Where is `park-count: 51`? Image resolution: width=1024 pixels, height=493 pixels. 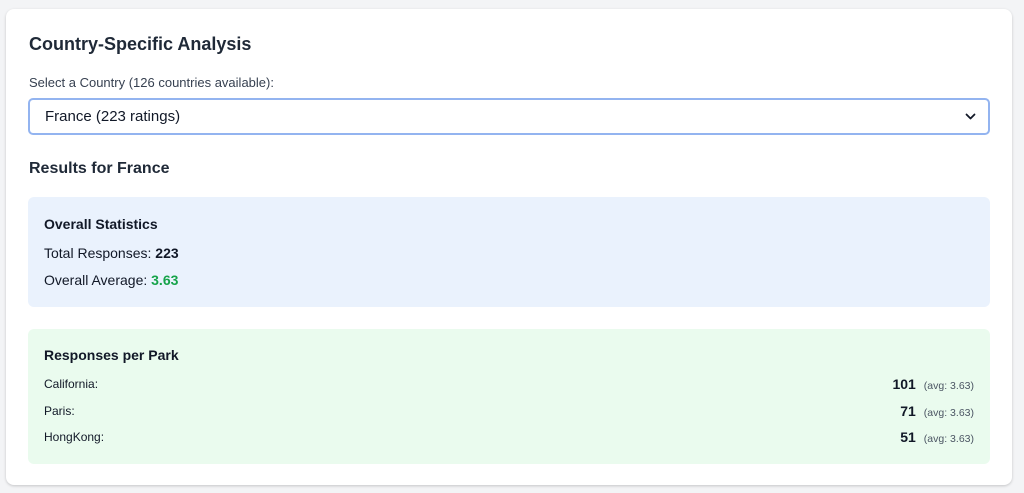
park-count: 51 is located at coordinates (908, 437).